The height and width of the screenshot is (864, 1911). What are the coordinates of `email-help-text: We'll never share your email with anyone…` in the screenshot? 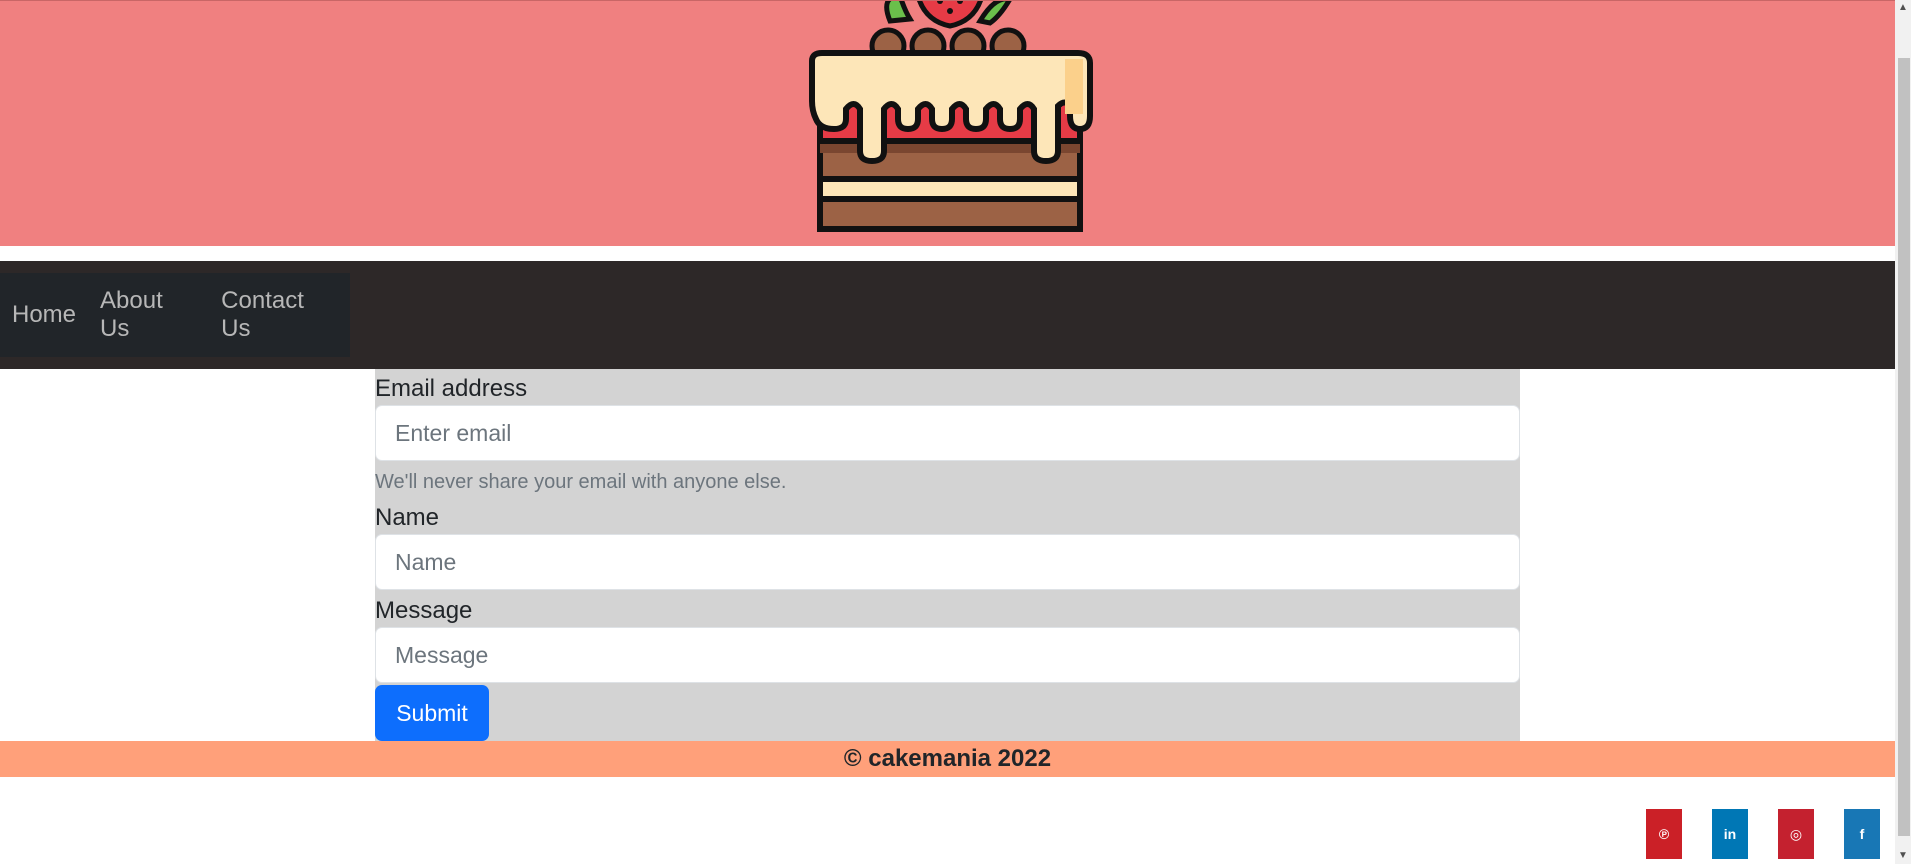 It's located at (581, 482).